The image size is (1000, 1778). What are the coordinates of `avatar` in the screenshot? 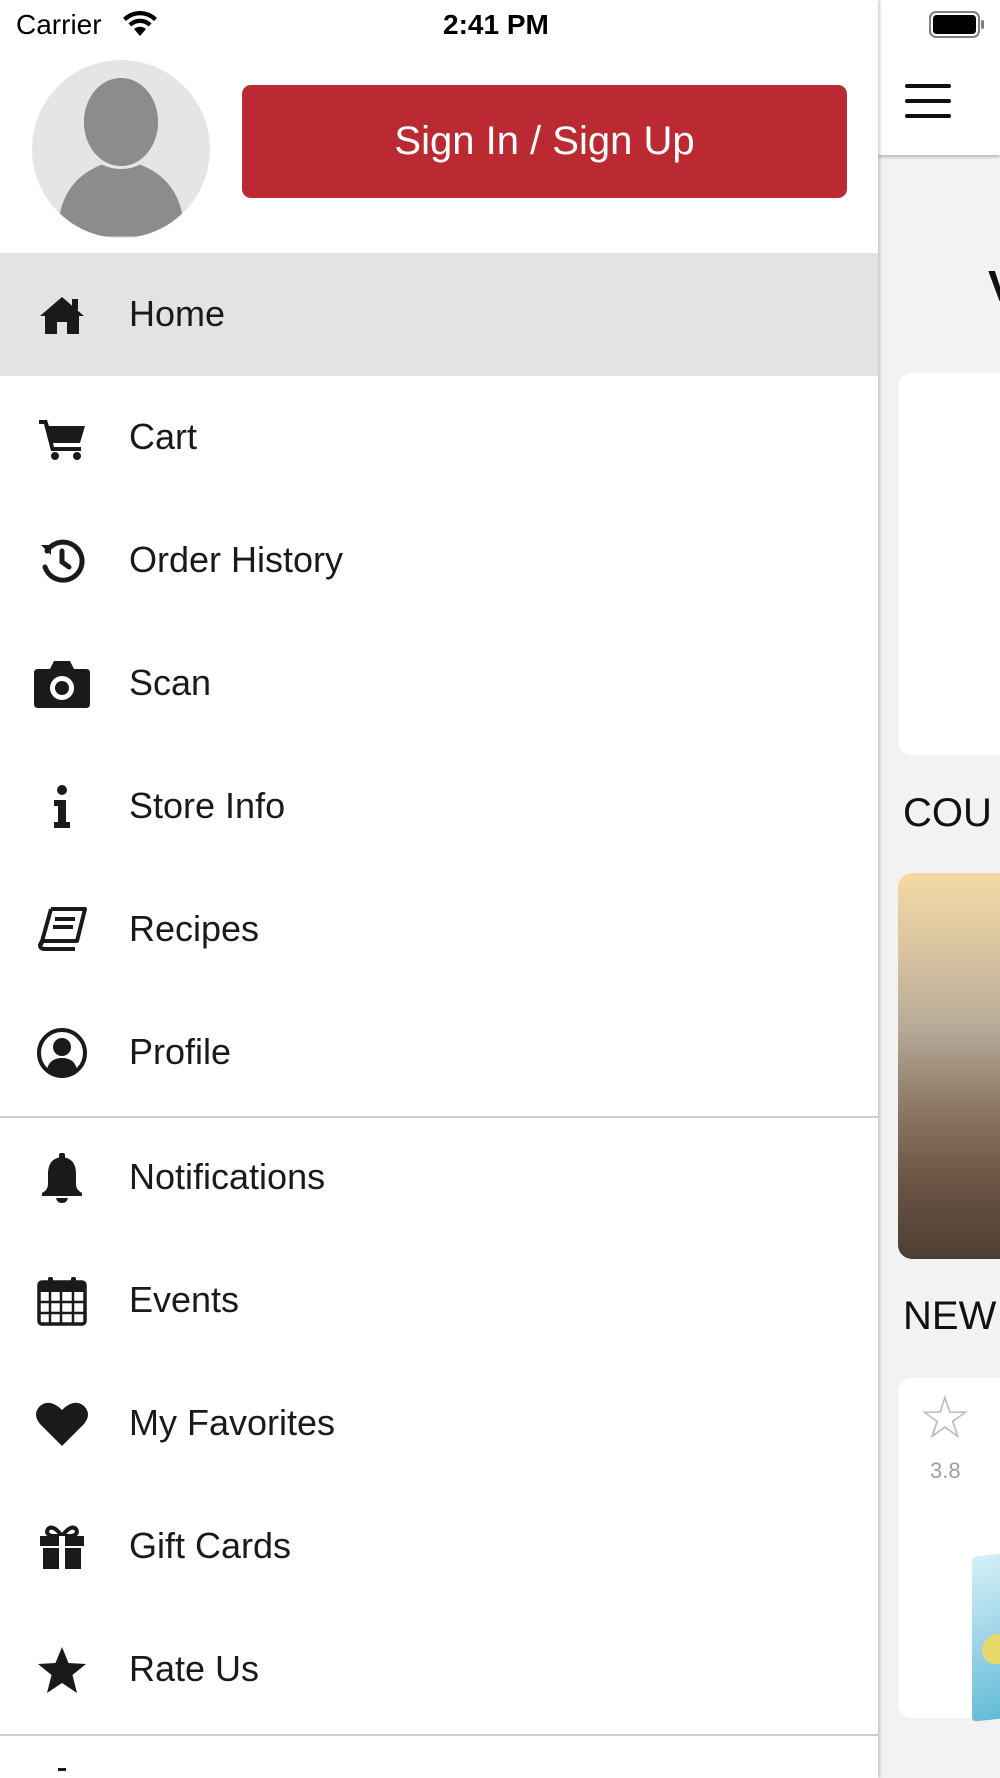 It's located at (121, 149).